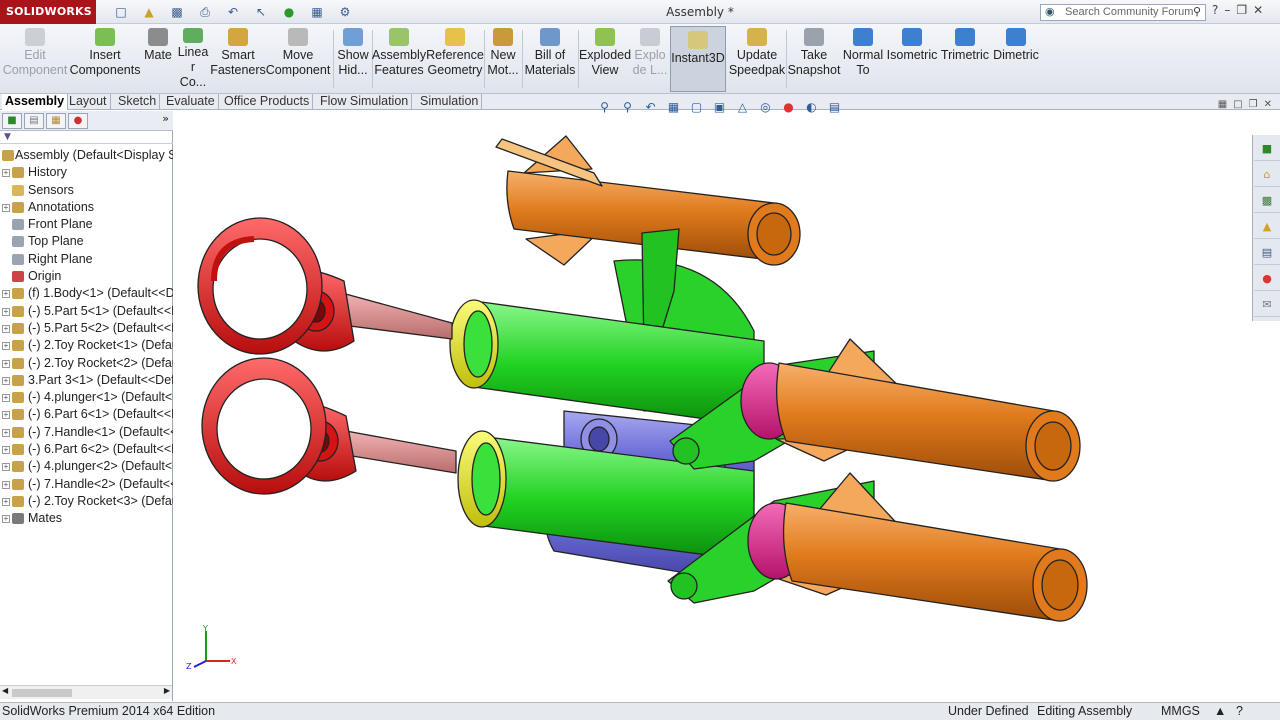  I want to click on options-icon: ⚙, so click(345, 12).